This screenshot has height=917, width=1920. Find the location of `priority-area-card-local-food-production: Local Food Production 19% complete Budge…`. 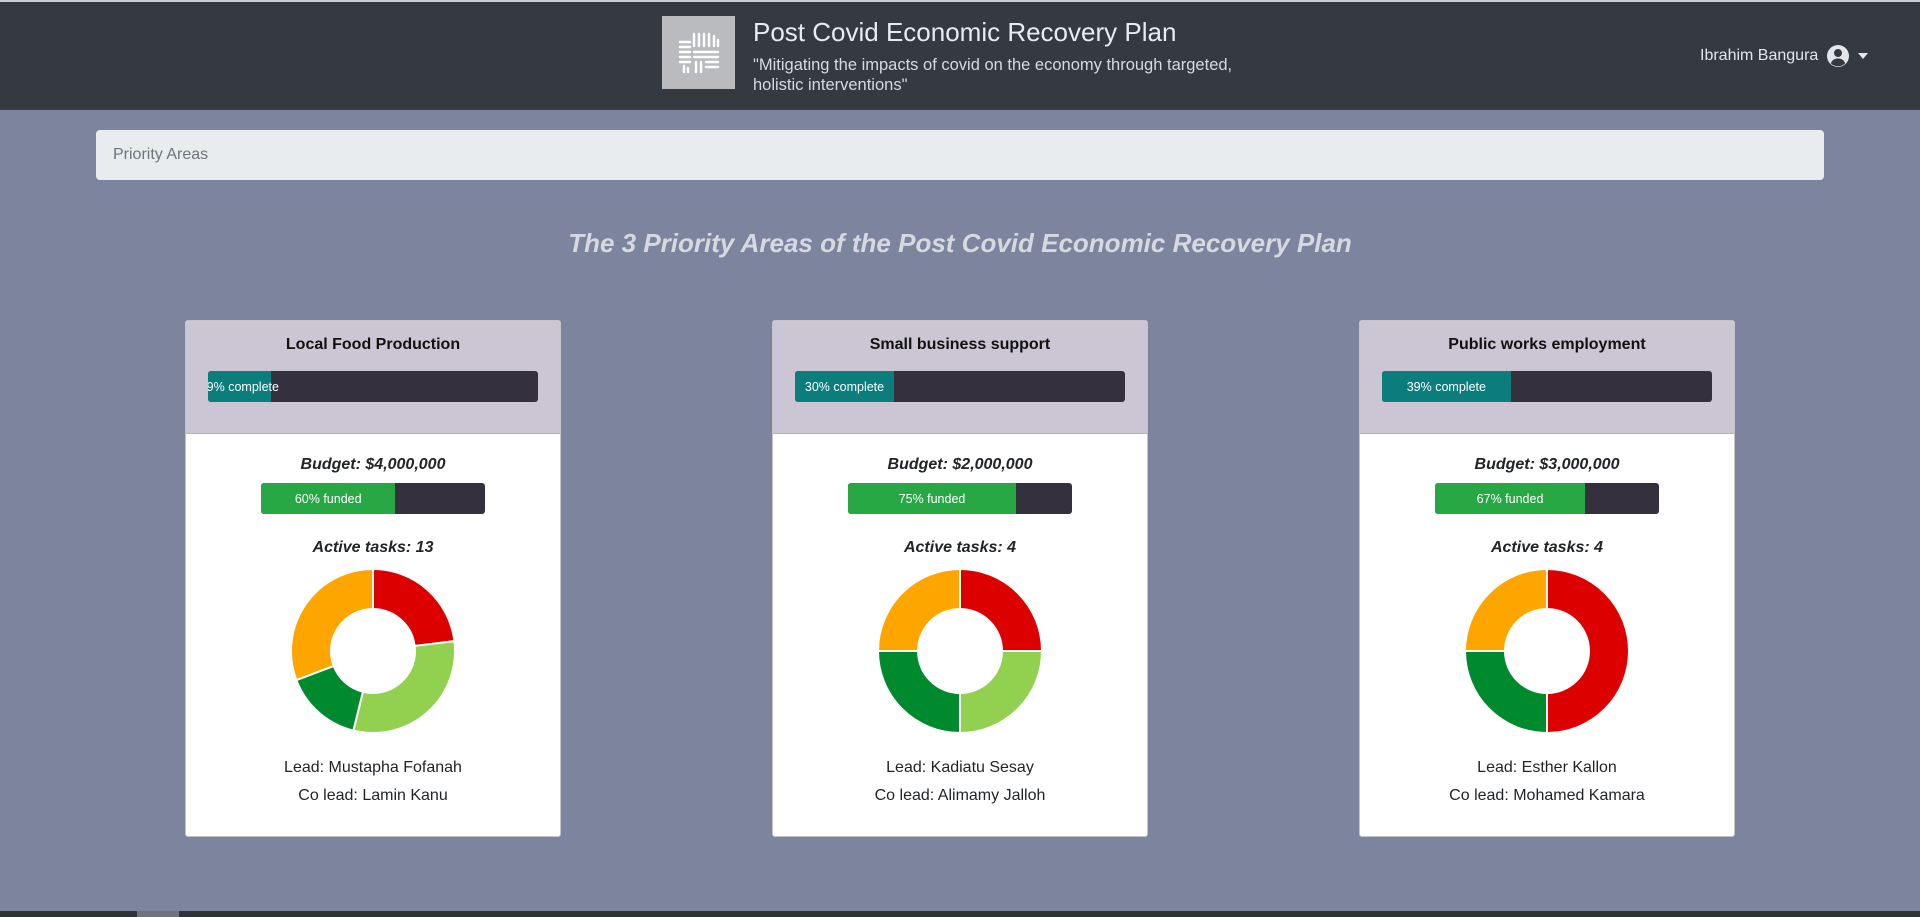

priority-area-card-local-food-production: Local Food Production 19% complete Budge… is located at coordinates (373, 578).